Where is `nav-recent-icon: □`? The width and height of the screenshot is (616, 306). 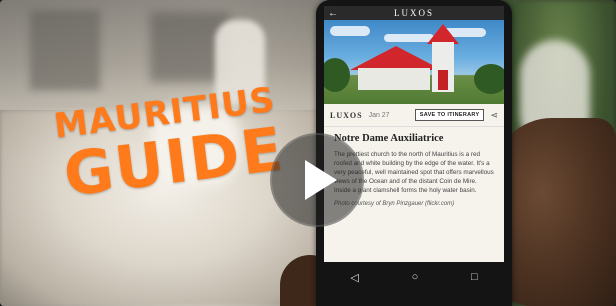 nav-recent-icon: □ is located at coordinates (474, 277).